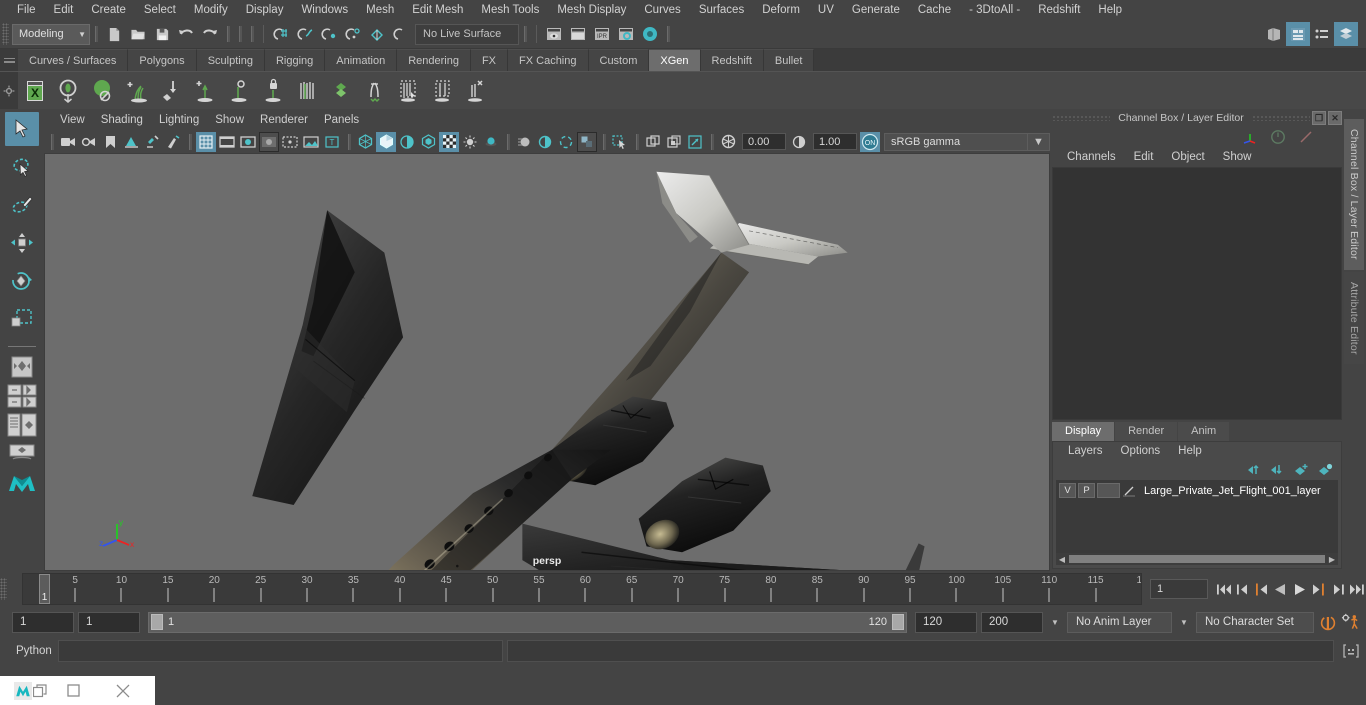  What do you see at coordinates (311, 142) in the screenshot?
I see `image-thumbnail-icon` at bounding box center [311, 142].